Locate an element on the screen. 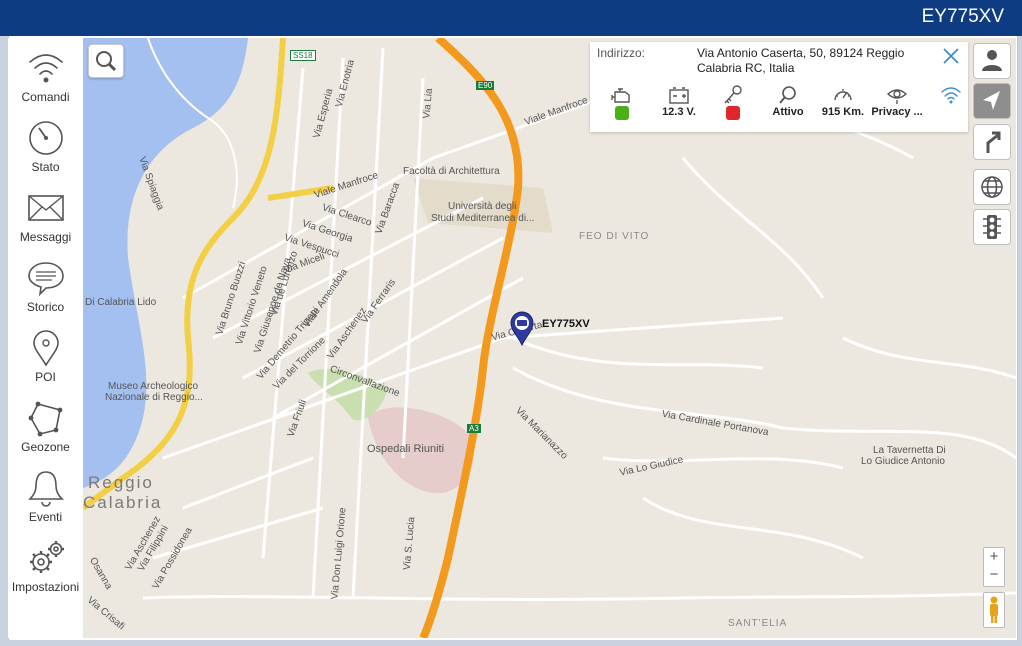  map-label: SANT'ELIA is located at coordinates (758, 623).